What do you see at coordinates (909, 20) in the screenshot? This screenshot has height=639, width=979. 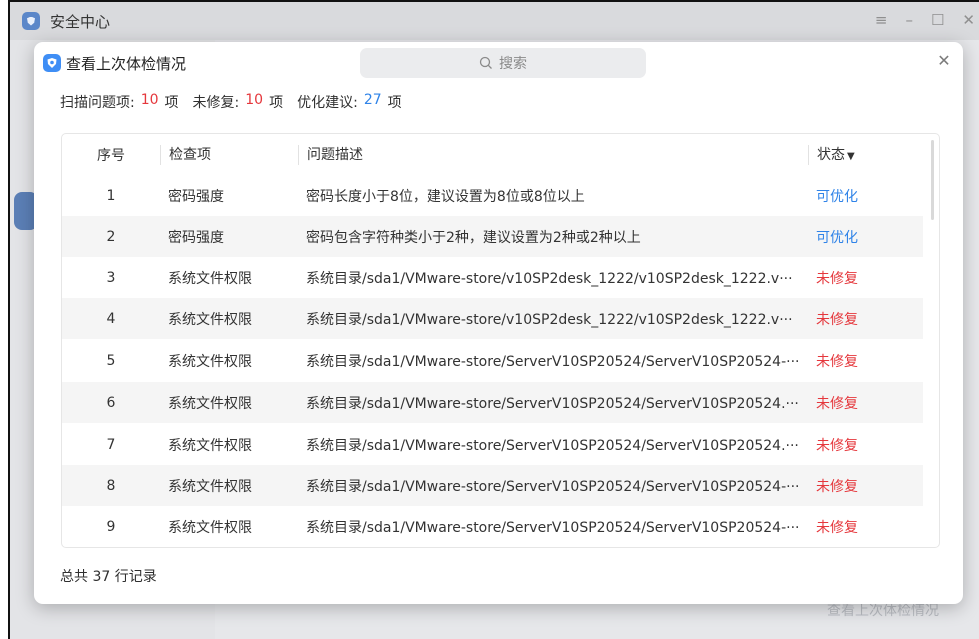 I see `minimize-icon: –` at bounding box center [909, 20].